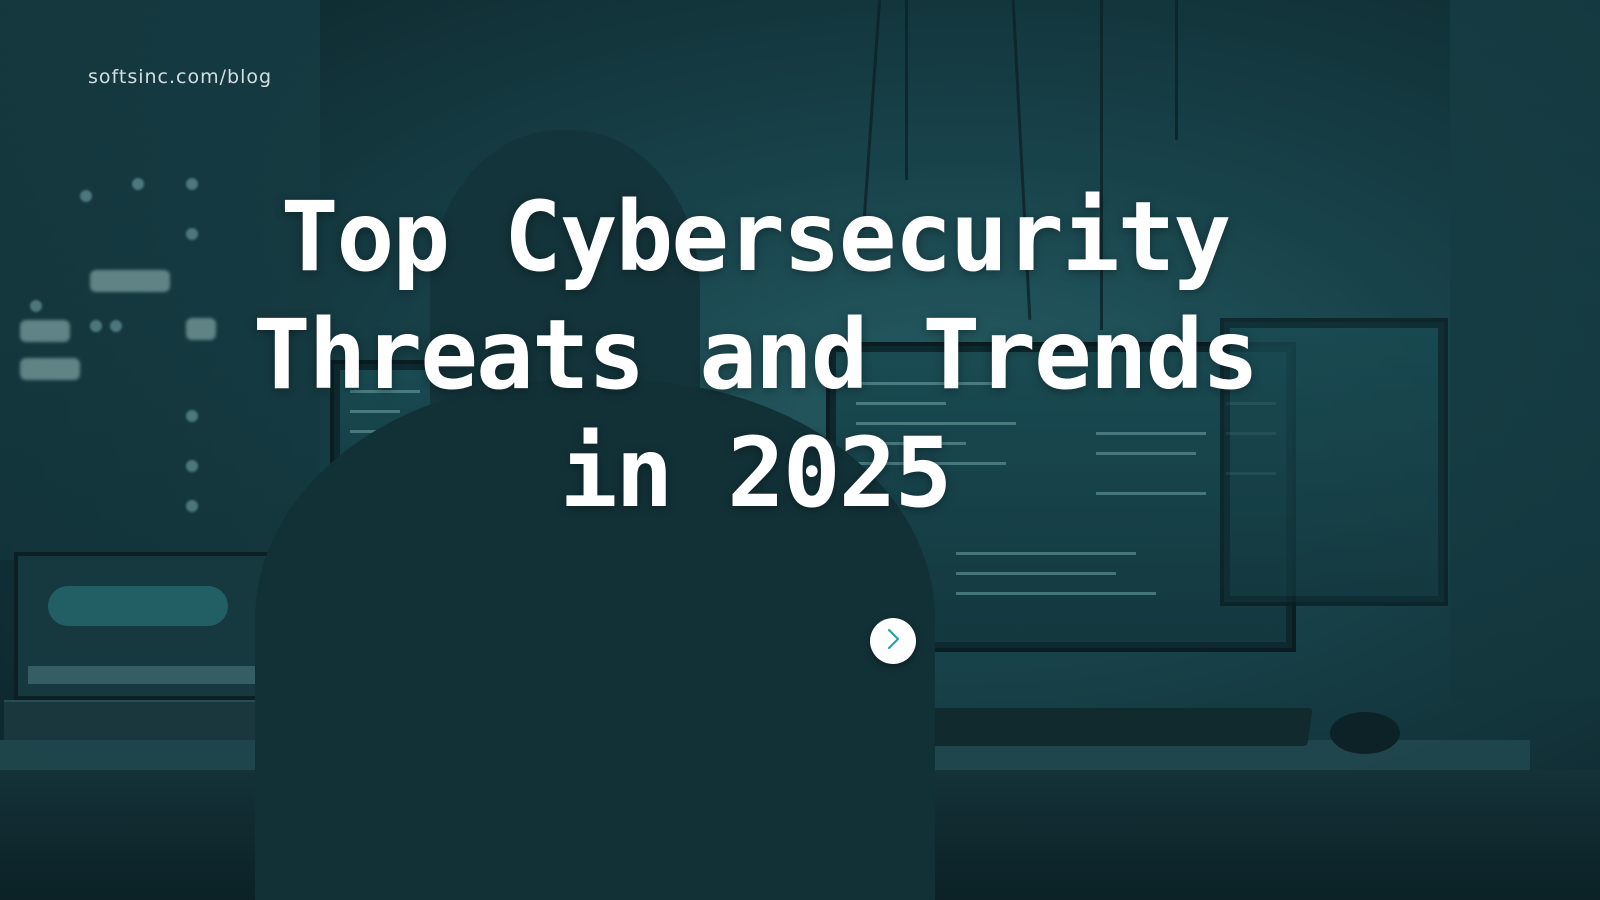 Image resolution: width=1600 pixels, height=900 pixels. I want to click on site-url: softsinc.com/blog, so click(180, 77).